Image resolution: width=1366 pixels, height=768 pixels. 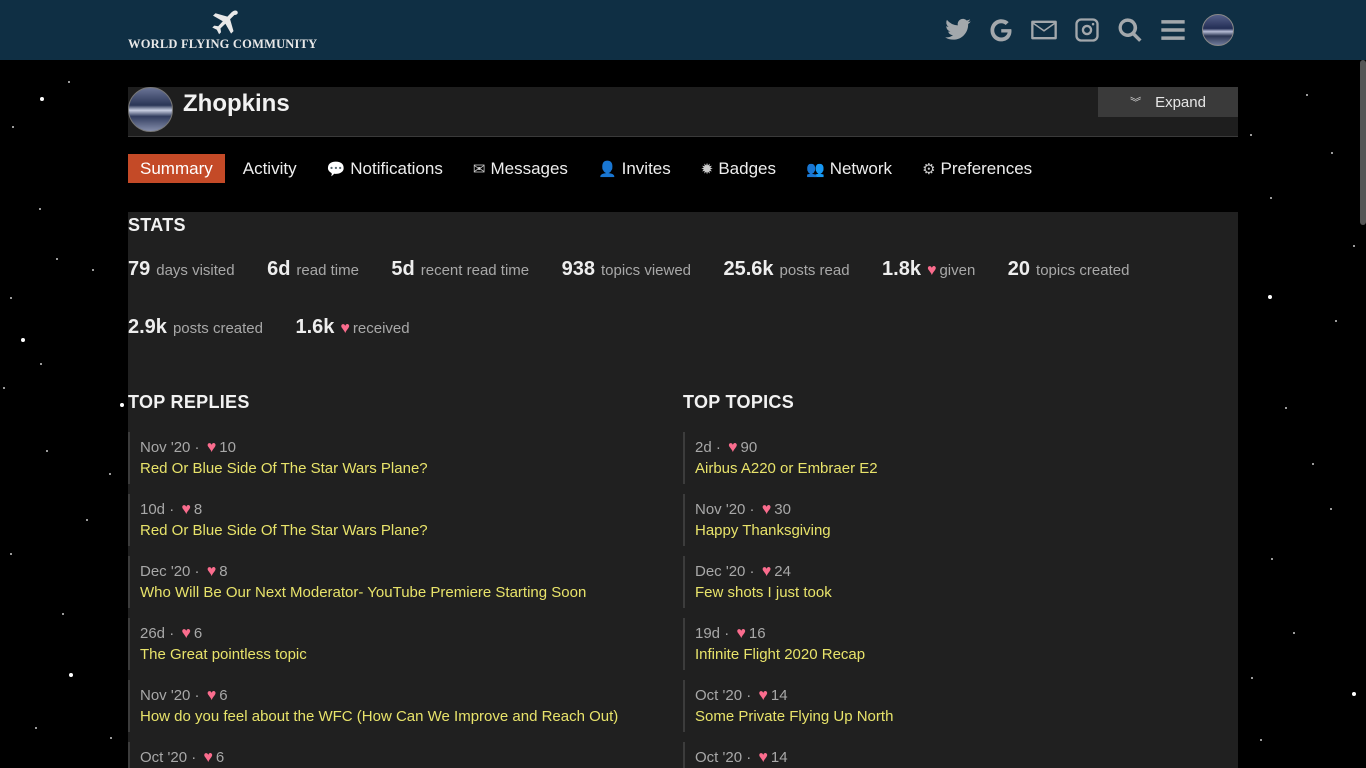 What do you see at coordinates (1044, 30) in the screenshot?
I see `envelope-icon` at bounding box center [1044, 30].